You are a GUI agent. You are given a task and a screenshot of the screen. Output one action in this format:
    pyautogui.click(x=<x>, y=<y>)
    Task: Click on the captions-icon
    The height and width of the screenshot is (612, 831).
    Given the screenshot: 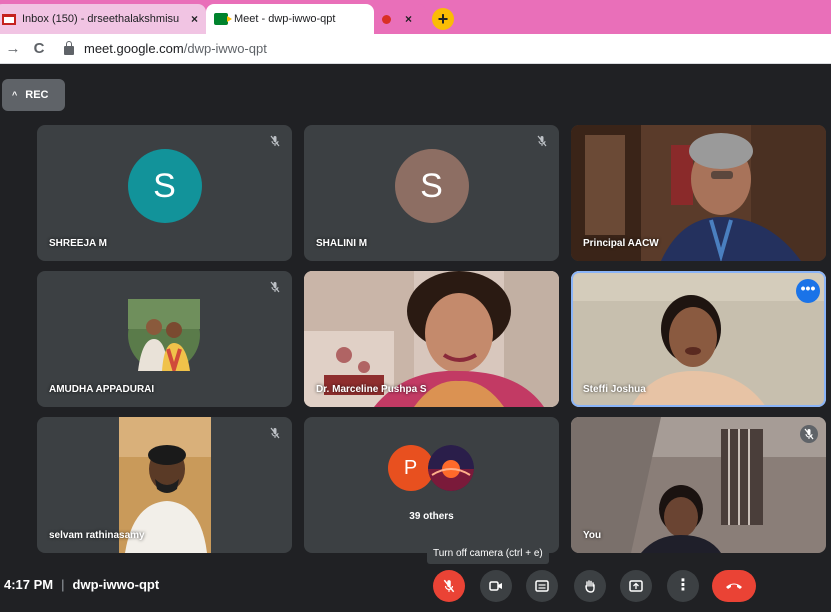 What is the action you would take?
    pyautogui.click(x=542, y=586)
    